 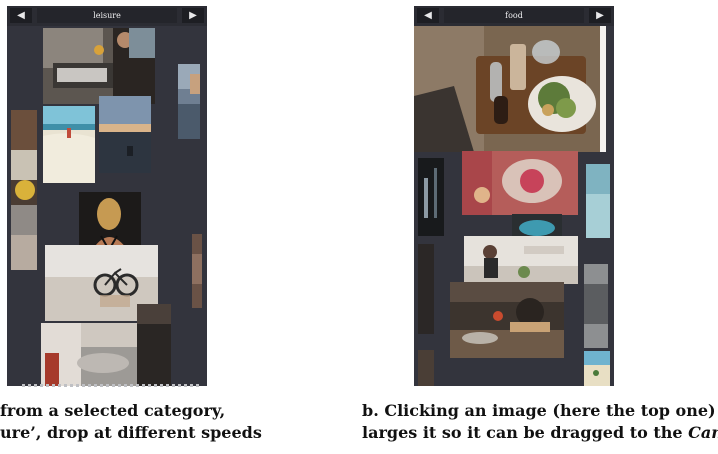 I want to click on scroll-indicator, so click(x=112, y=385).